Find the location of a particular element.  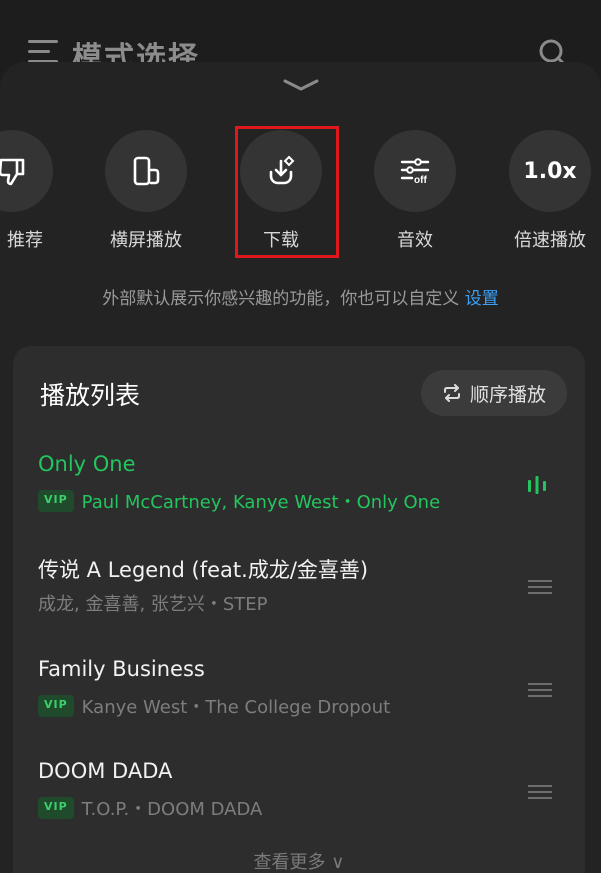

collapse-handle-icon is located at coordinates (301, 85).